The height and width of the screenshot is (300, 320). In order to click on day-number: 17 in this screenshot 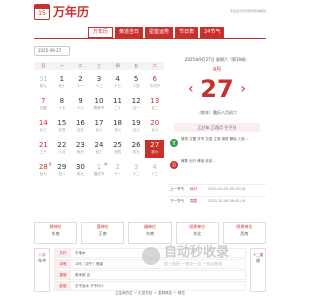, I will do `click(99, 123)`.